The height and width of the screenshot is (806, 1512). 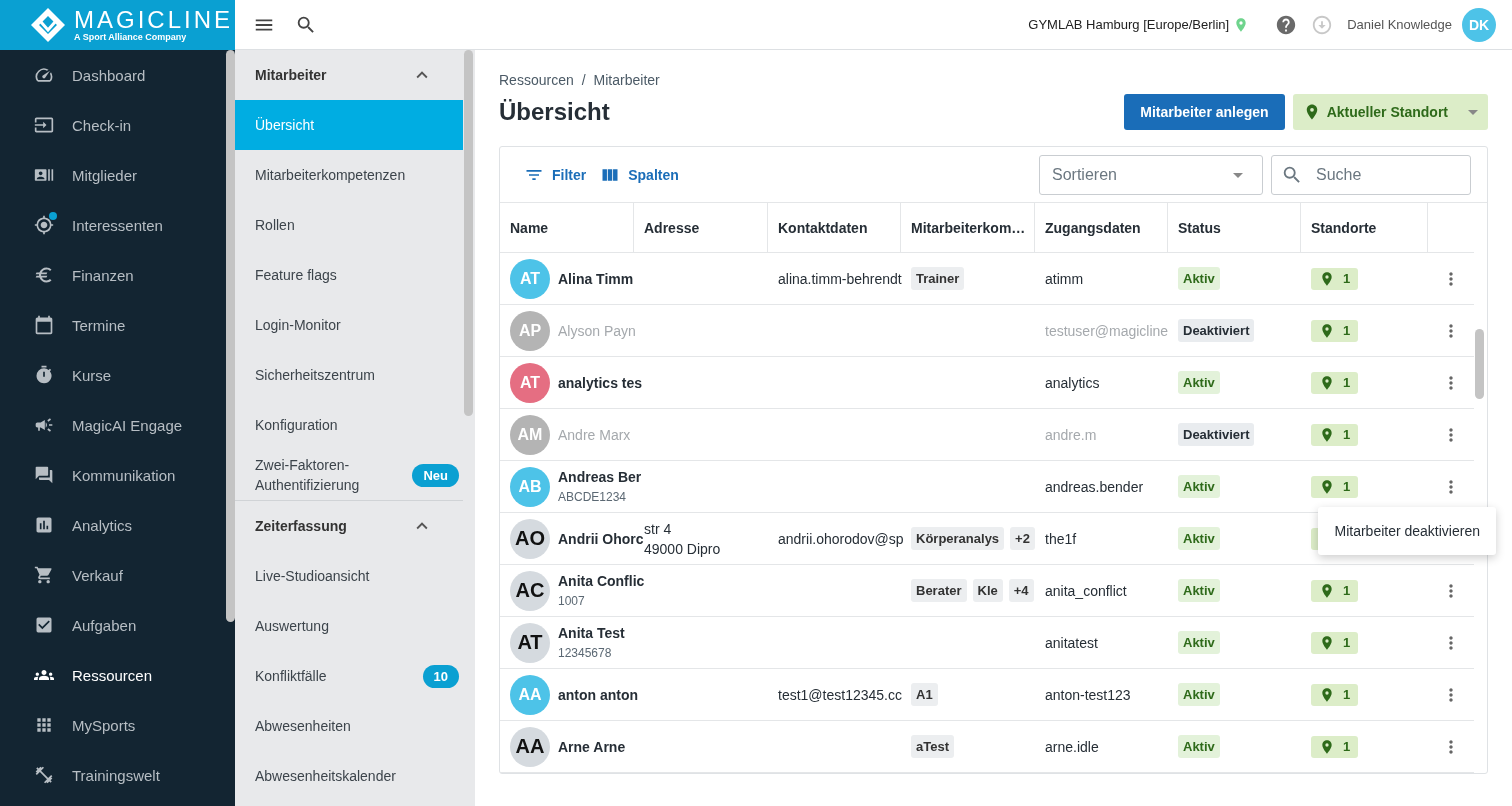 What do you see at coordinates (1088, 695) in the screenshot?
I see `login-text: anton-test123` at bounding box center [1088, 695].